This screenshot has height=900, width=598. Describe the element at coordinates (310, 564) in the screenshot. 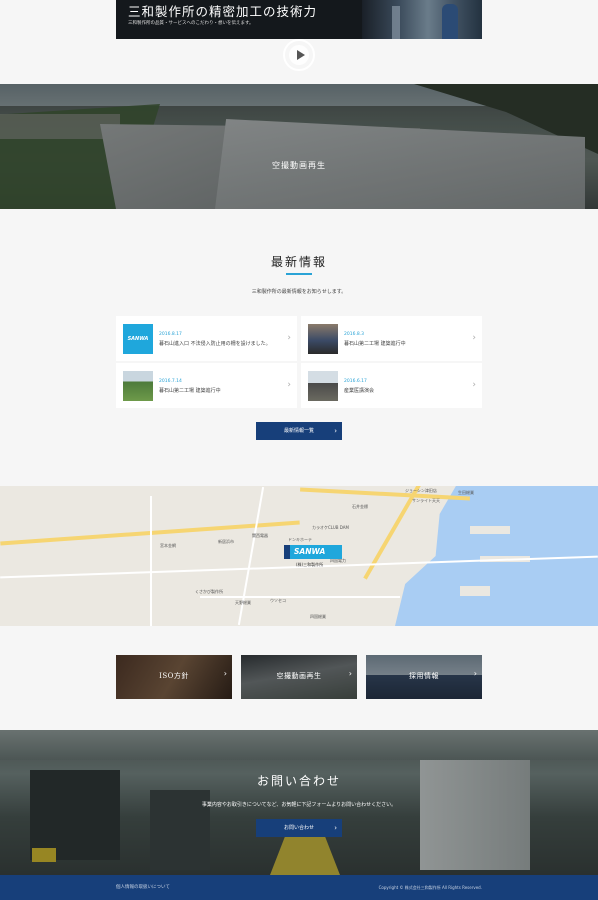

I see `map-pin-caption: (株)三和製作所` at that location.